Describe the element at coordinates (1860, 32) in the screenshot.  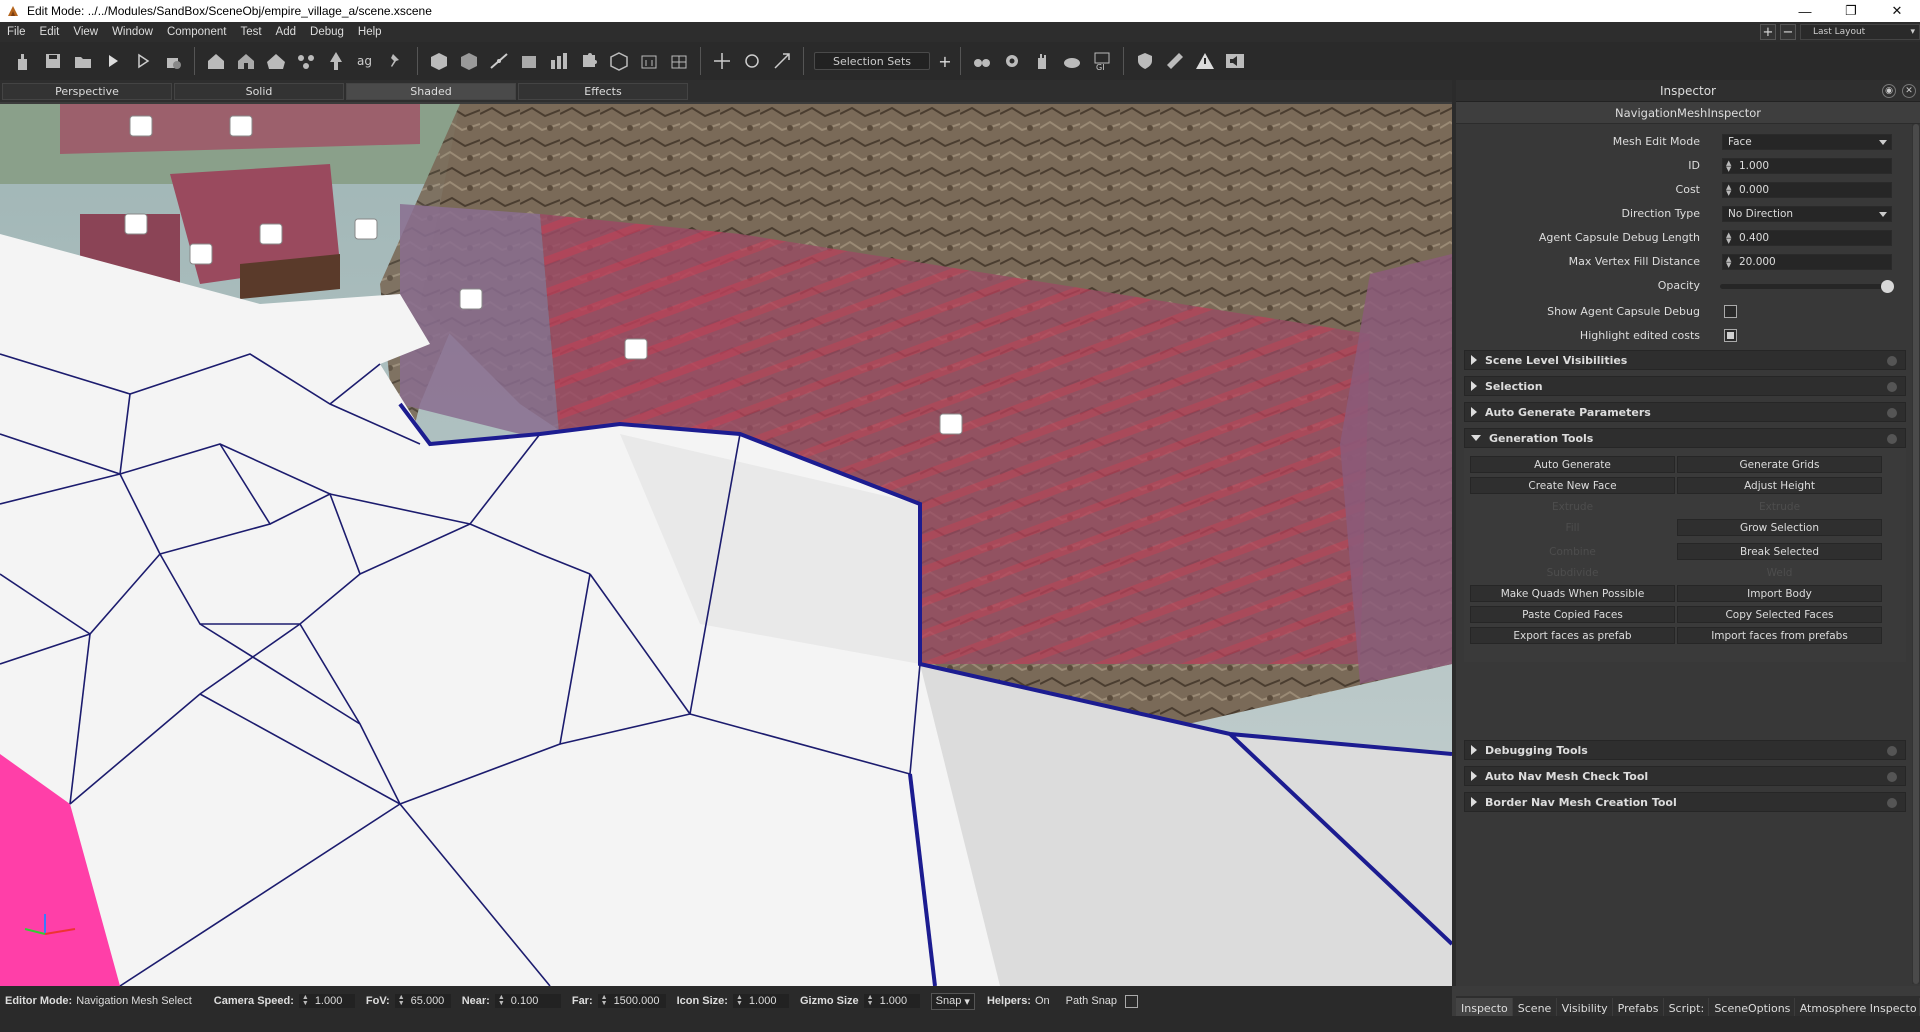
I see `layout-dropdown: Last Layout ▾` at that location.